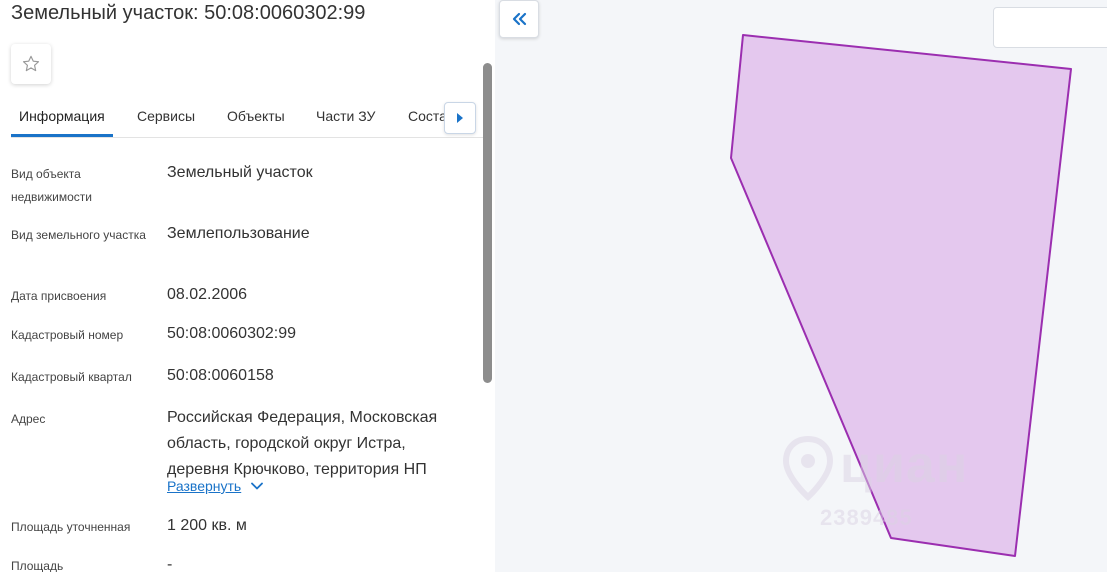 The image size is (1107, 572). I want to click on map-search-box, so click(1050, 27).